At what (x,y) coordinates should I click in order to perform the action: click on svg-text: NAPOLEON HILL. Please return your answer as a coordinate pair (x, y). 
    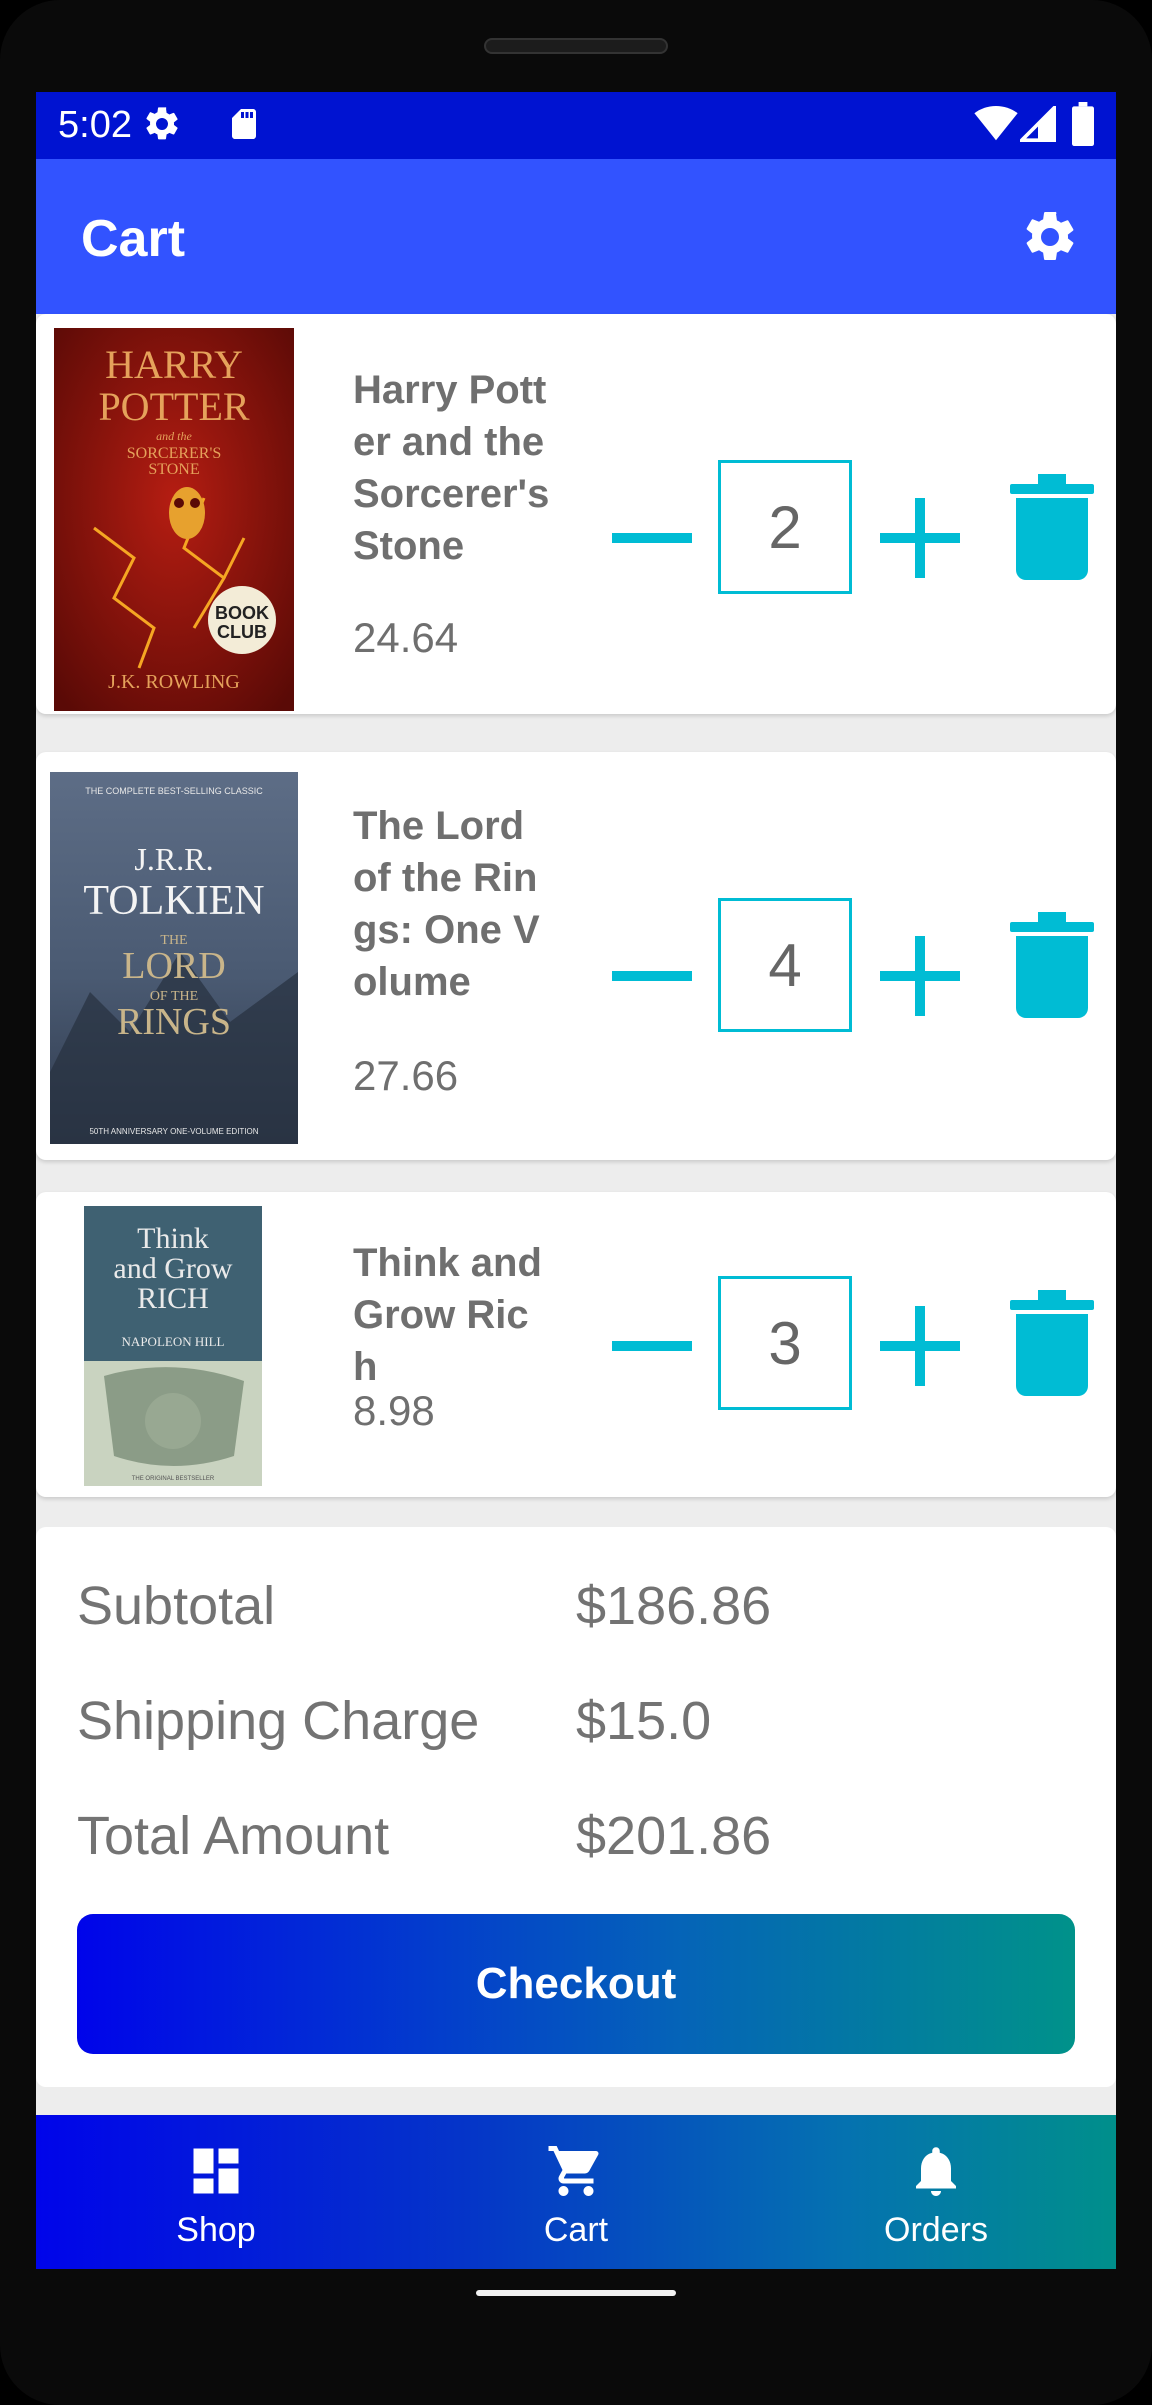
    Looking at the image, I should click on (173, 1341).